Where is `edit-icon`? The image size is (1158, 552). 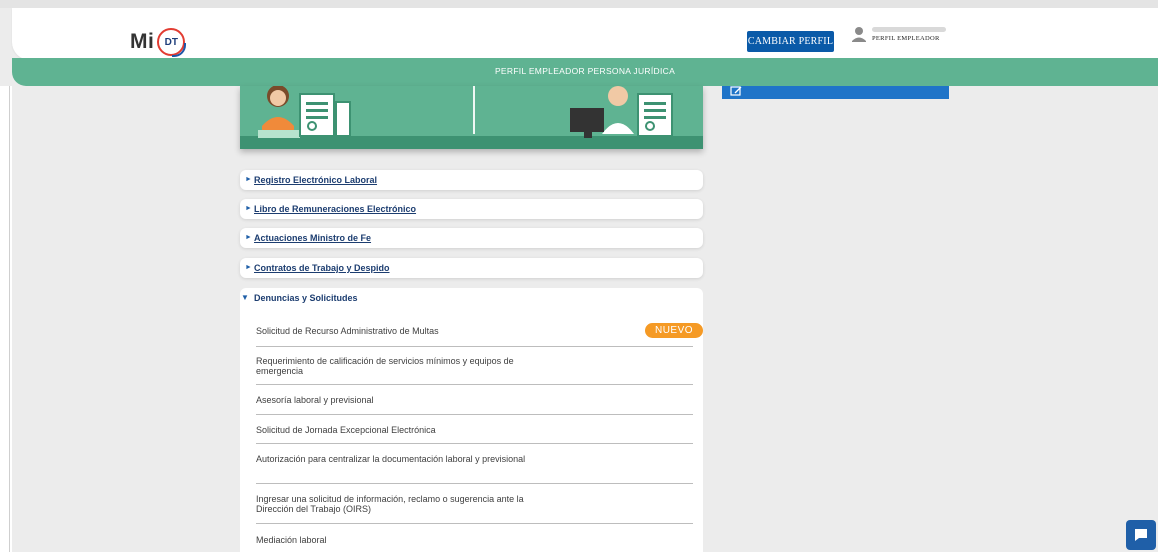 edit-icon is located at coordinates (737, 91).